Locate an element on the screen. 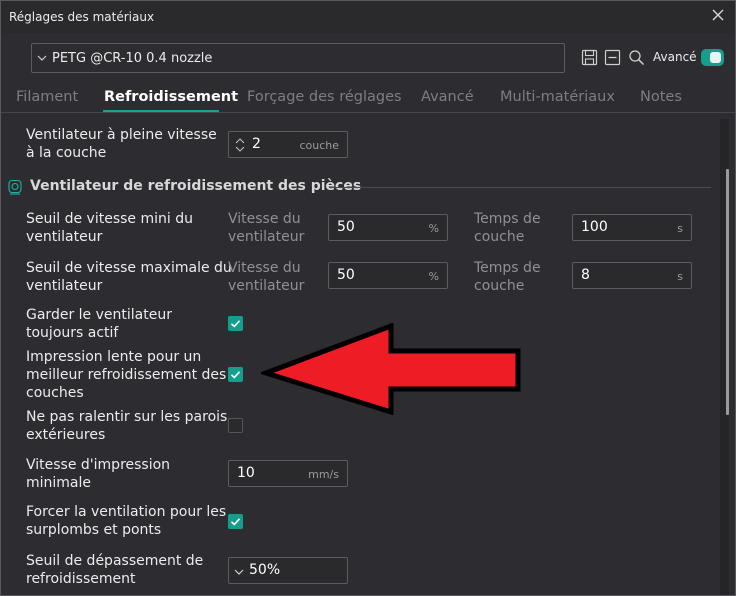 This screenshot has width=736, height=596. remove-preset-icon is located at coordinates (612, 57).